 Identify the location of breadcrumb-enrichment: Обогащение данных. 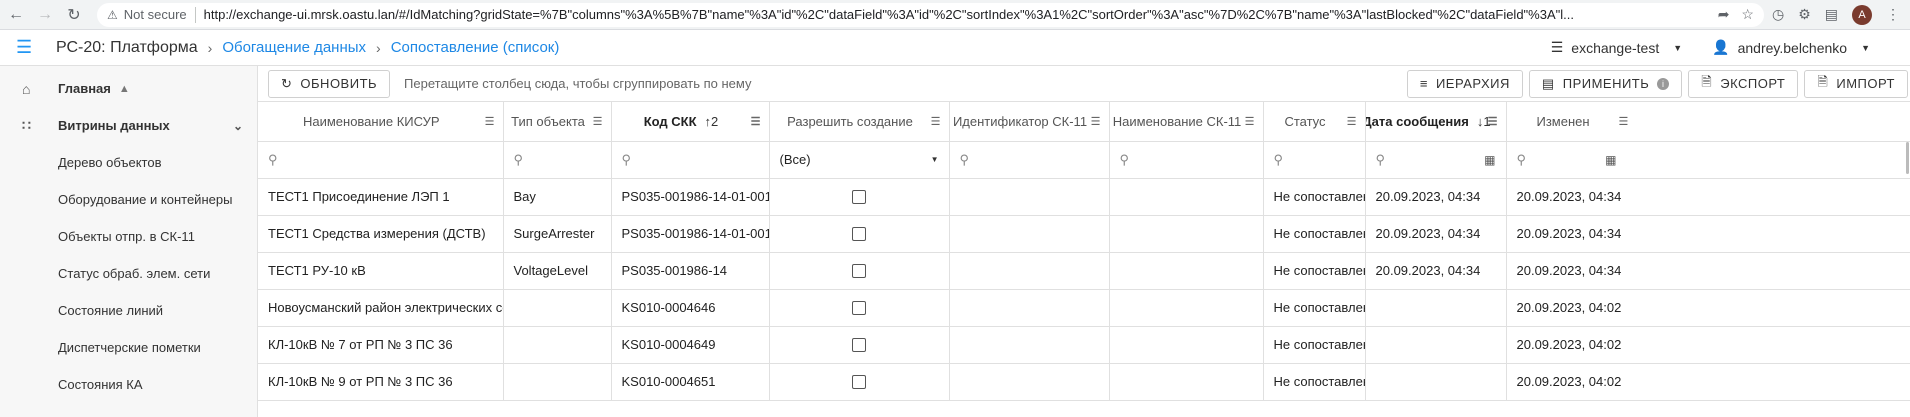
(294, 47).